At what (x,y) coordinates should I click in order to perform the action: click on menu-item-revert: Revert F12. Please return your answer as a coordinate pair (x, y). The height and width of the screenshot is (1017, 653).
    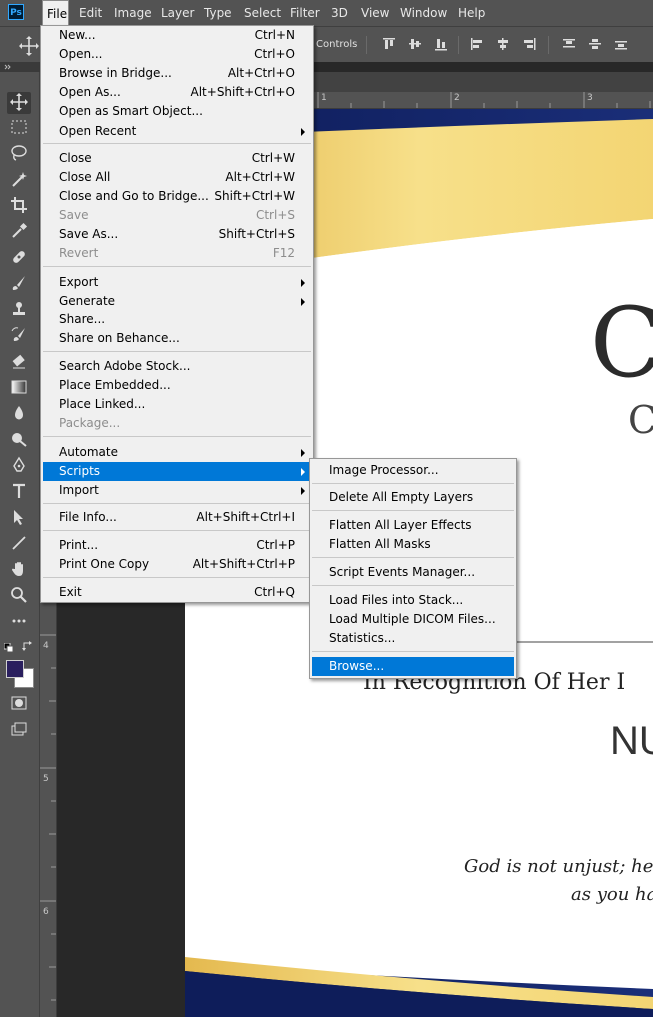
    Looking at the image, I should click on (177, 253).